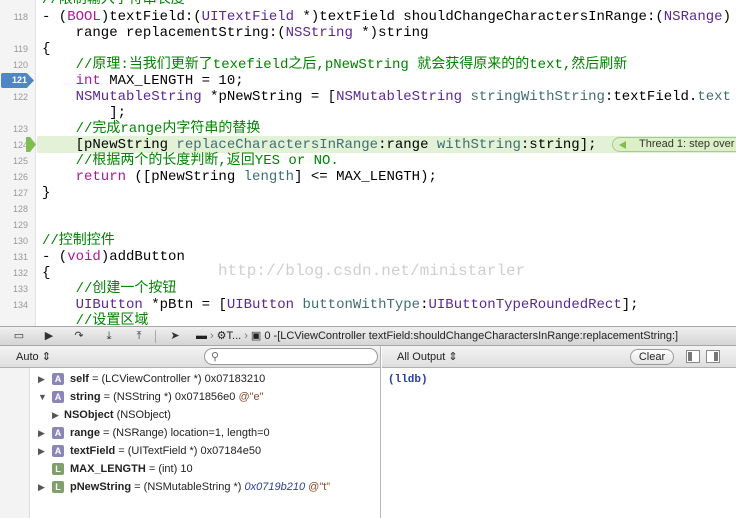 Image resolution: width=736 pixels, height=518 pixels. What do you see at coordinates (408, 380) in the screenshot?
I see `lldb-prompt: (lldb)` at bounding box center [408, 380].